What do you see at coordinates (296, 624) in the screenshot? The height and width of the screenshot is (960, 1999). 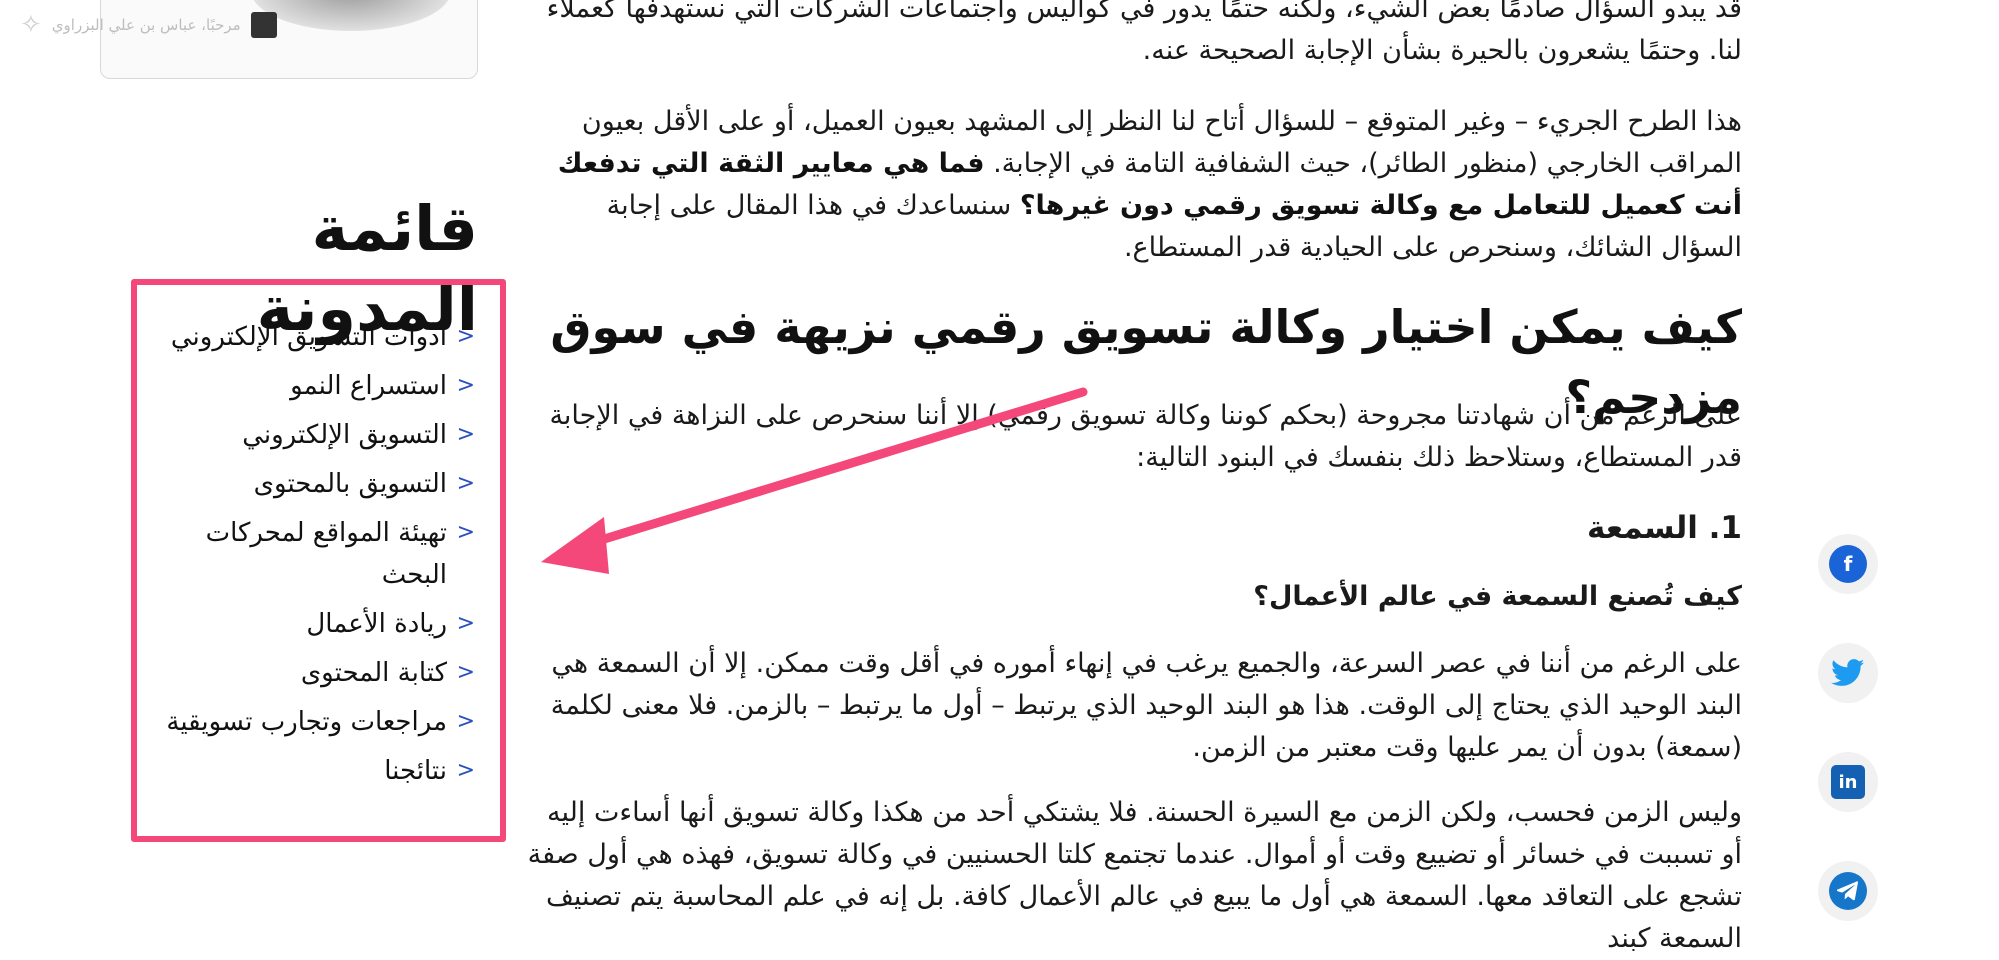 I see `blog-category-link: ريادة الأعمال` at bounding box center [296, 624].